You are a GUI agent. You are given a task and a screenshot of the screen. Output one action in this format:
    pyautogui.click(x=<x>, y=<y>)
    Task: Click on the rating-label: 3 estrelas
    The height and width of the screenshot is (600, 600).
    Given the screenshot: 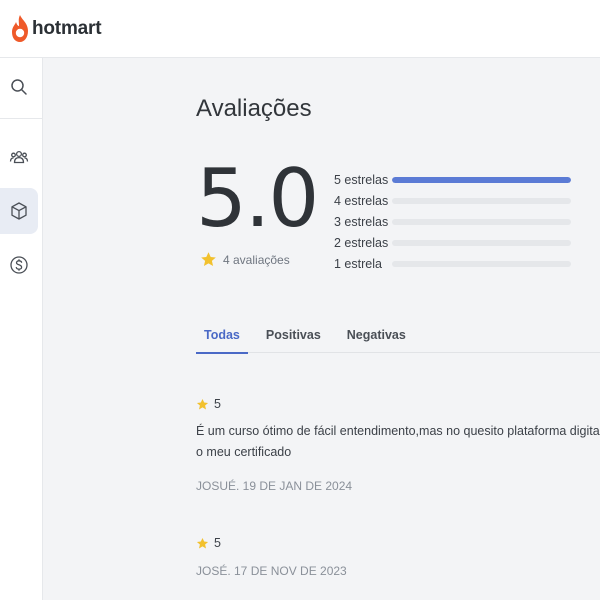 What is the action you would take?
    pyautogui.click(x=361, y=221)
    